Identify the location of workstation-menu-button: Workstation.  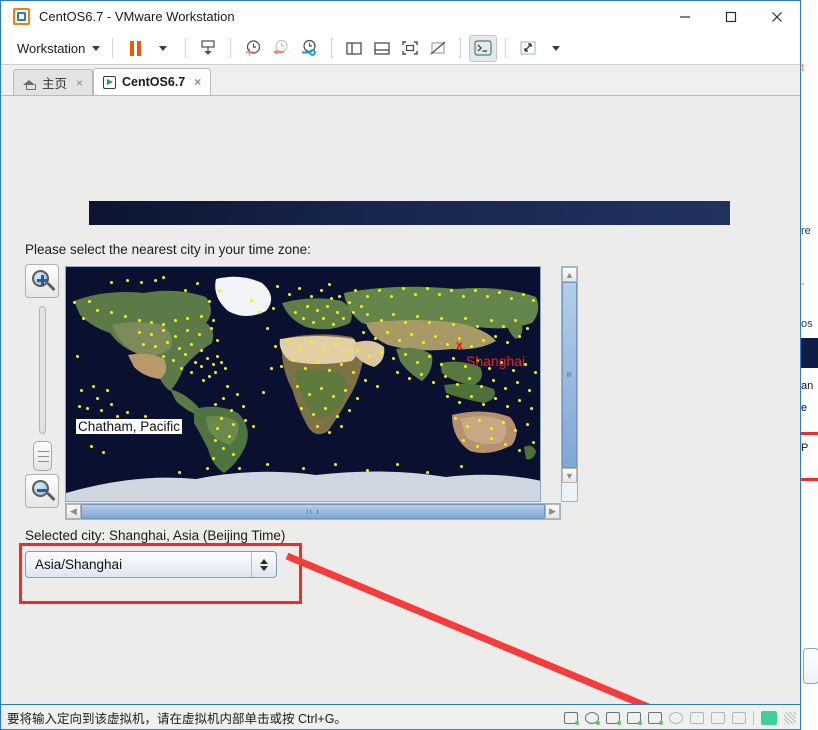
(58, 48).